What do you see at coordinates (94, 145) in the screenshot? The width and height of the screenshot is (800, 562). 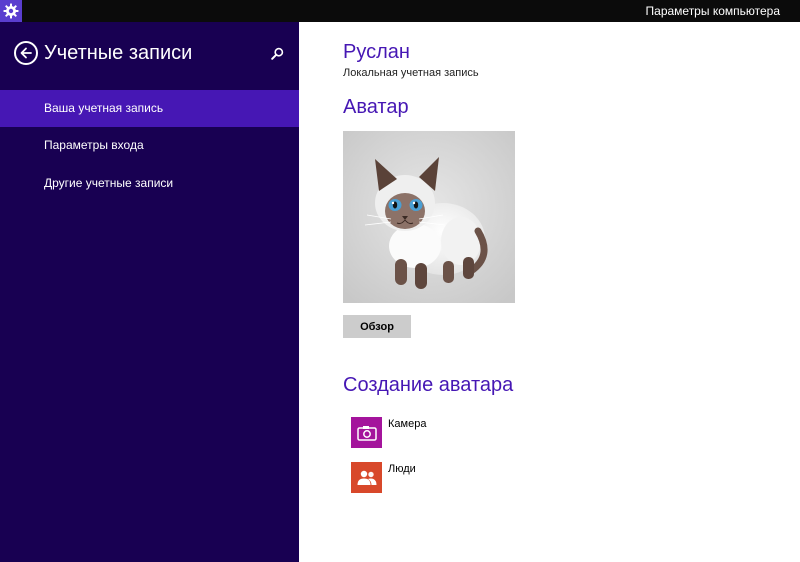 I see `sidebar-item-label: Параметры входа` at bounding box center [94, 145].